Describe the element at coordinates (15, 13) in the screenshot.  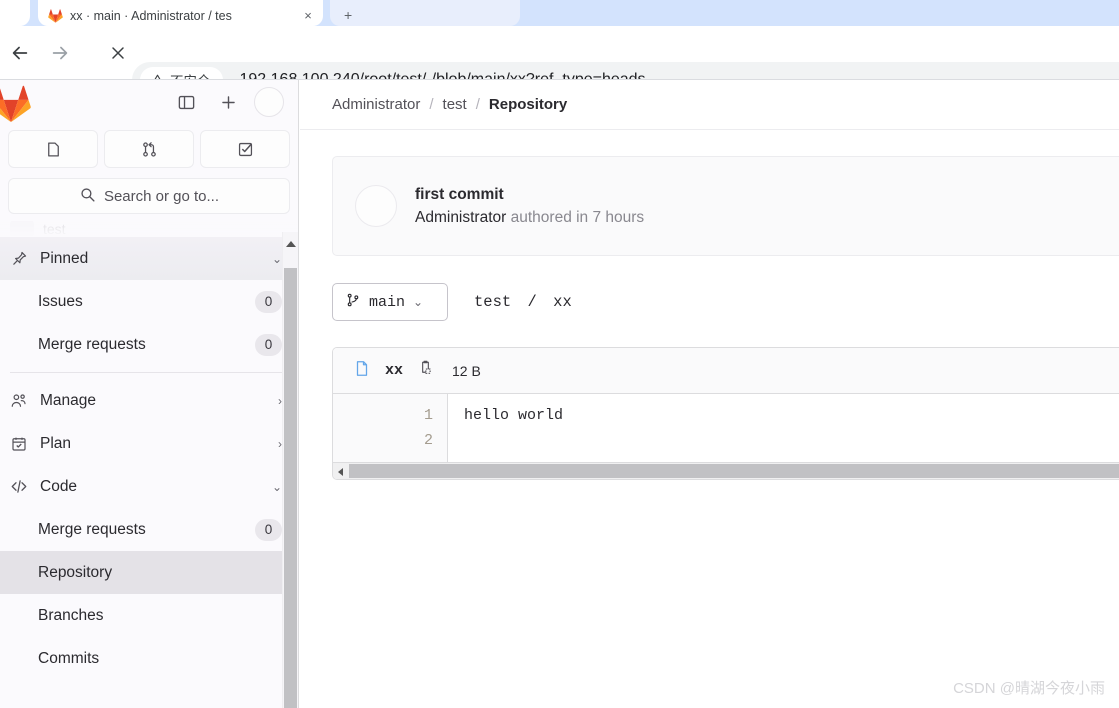
I see `previous-tab` at that location.